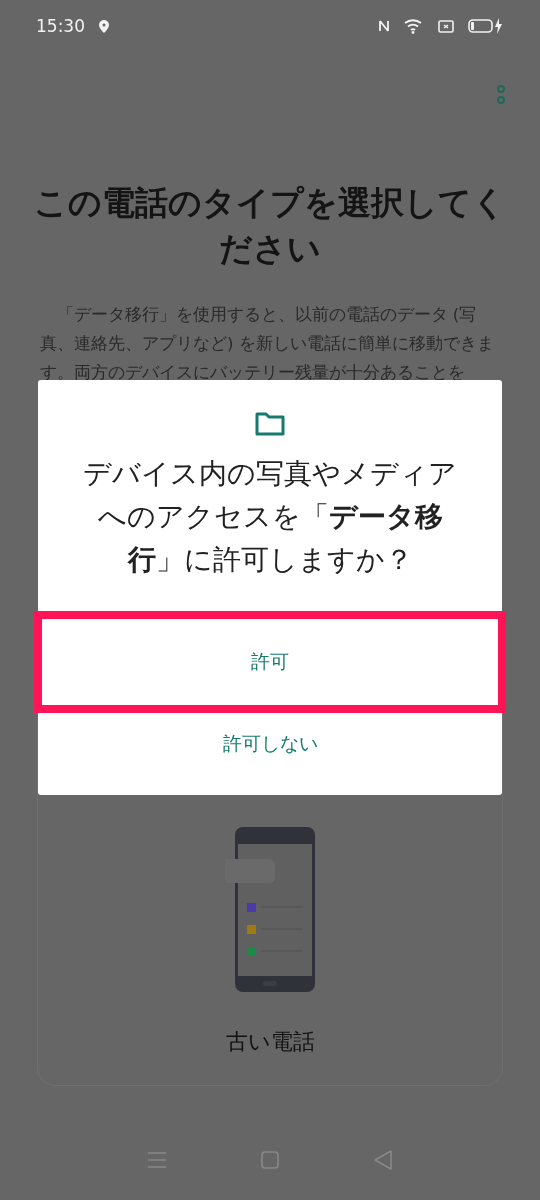 Image resolution: width=540 pixels, height=1200 pixels. What do you see at coordinates (60, 26) in the screenshot?
I see `status-time: 15:30` at bounding box center [60, 26].